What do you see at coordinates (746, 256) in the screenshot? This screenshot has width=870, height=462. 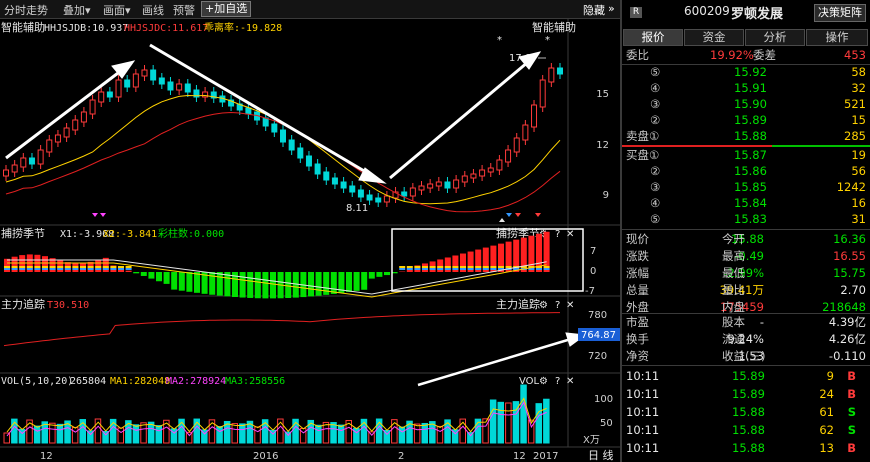 I see `stat-row: 涨跌 -0.49 最高 16.55` at bounding box center [746, 256].